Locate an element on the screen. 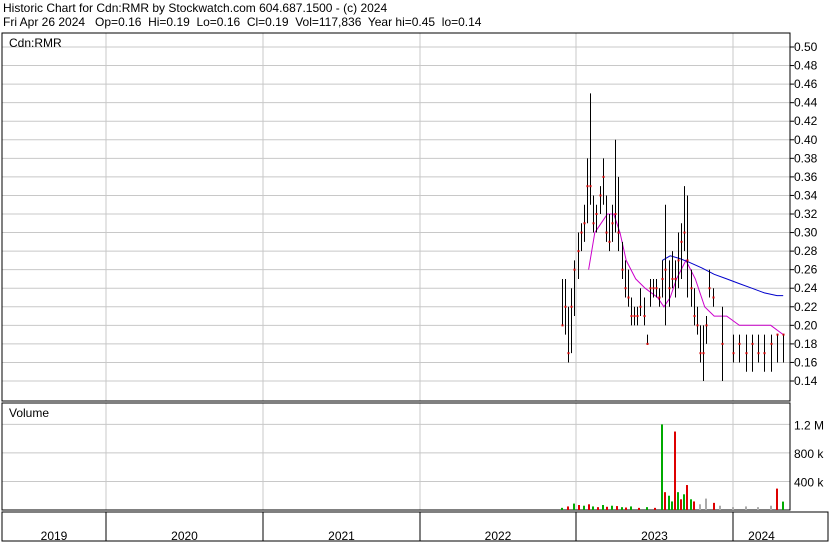 Image resolution: width=830 pixels, height=543 pixels. price-bars is located at coordinates (673, 237).